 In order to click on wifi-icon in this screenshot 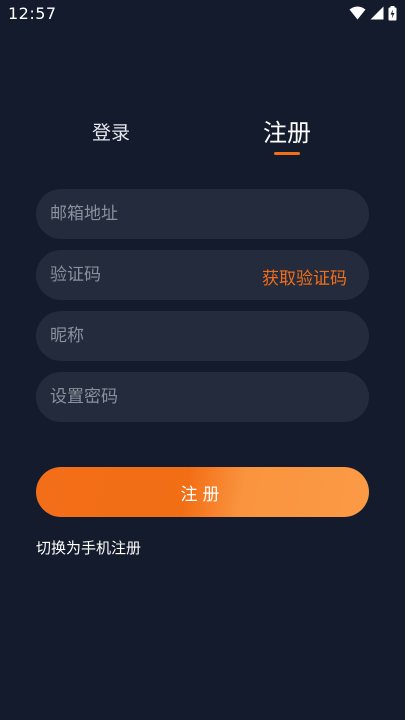, I will do `click(357, 13)`.